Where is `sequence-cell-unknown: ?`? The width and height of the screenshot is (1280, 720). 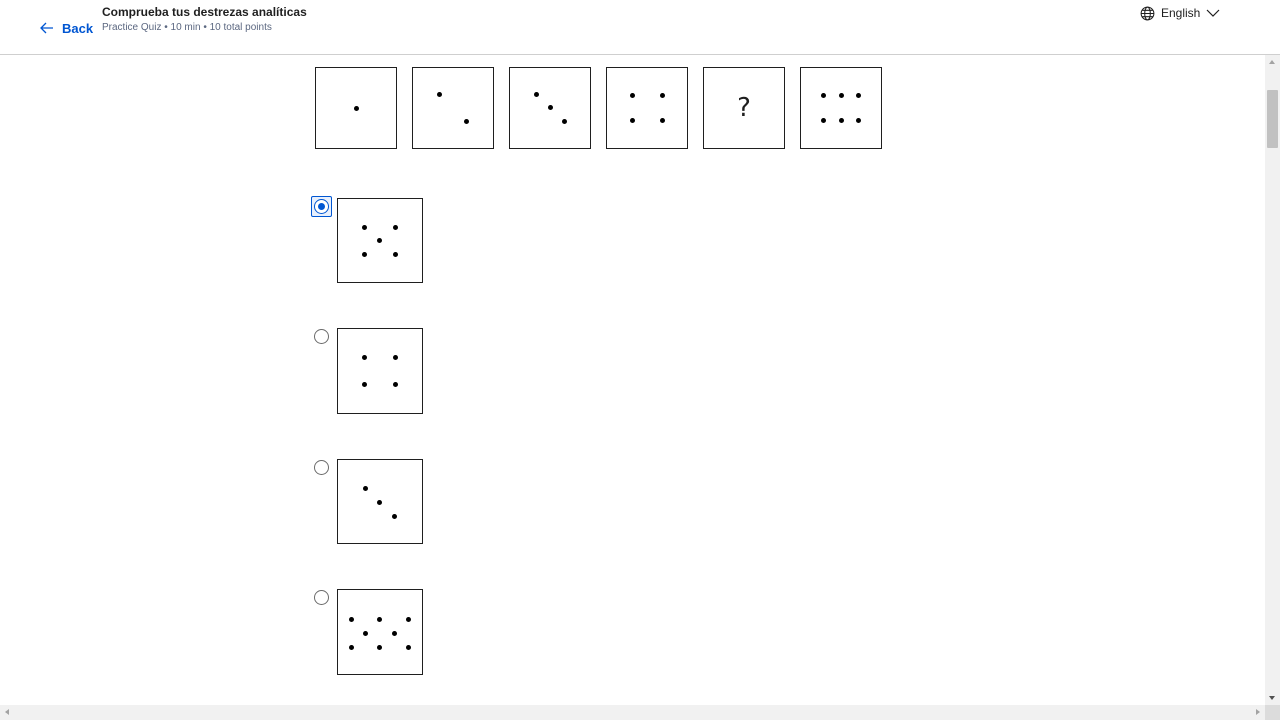
sequence-cell-unknown: ? is located at coordinates (744, 108).